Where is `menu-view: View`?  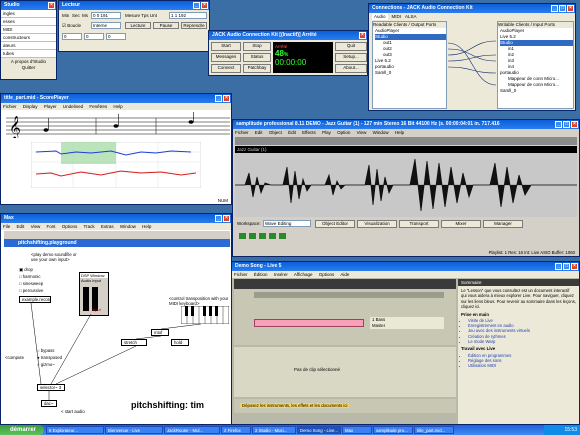
menu-view: View is located at coordinates (362, 132).